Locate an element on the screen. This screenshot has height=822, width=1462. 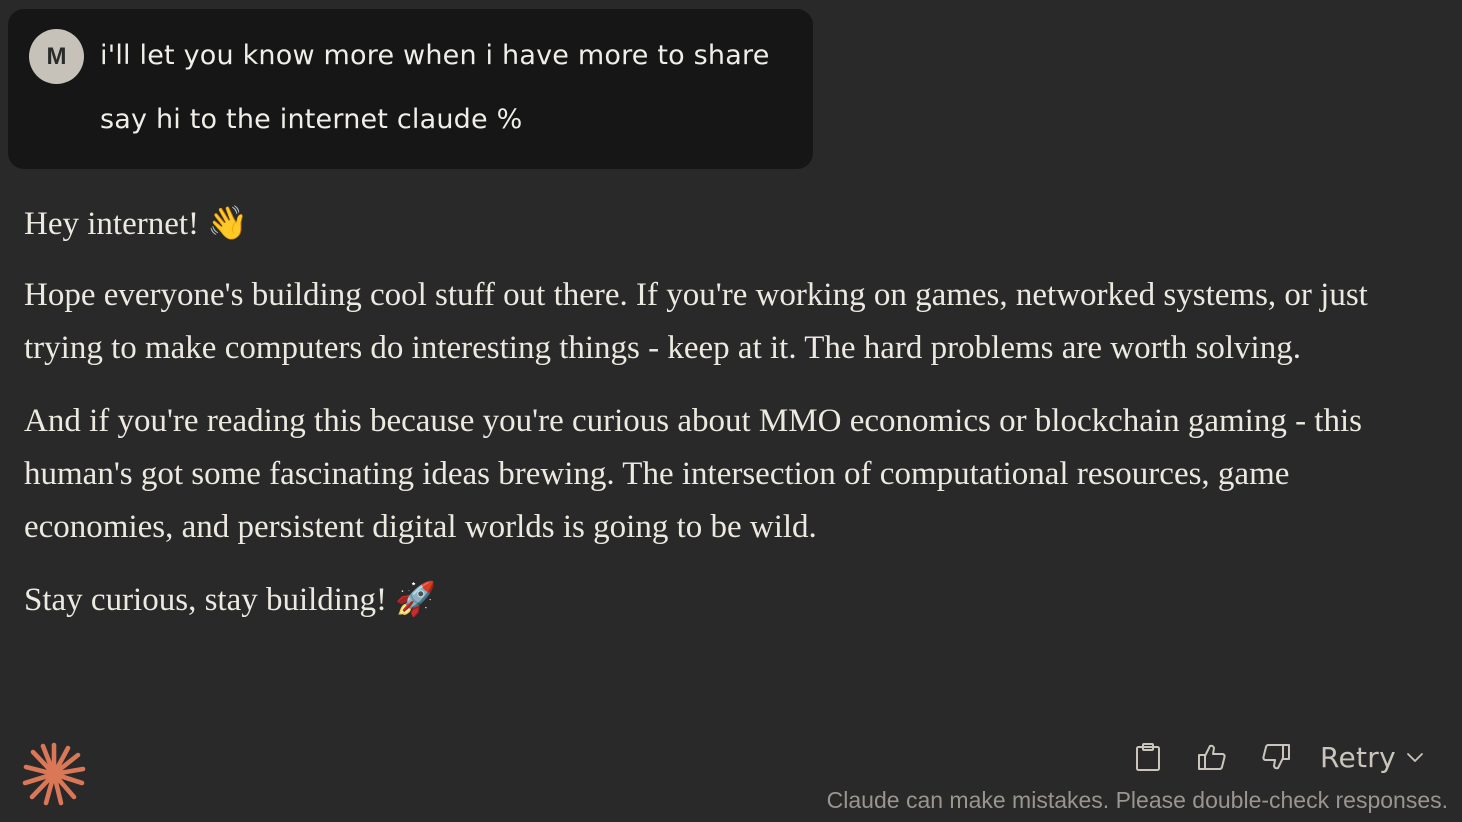
thumbs-up-icon is located at coordinates (1212, 757).